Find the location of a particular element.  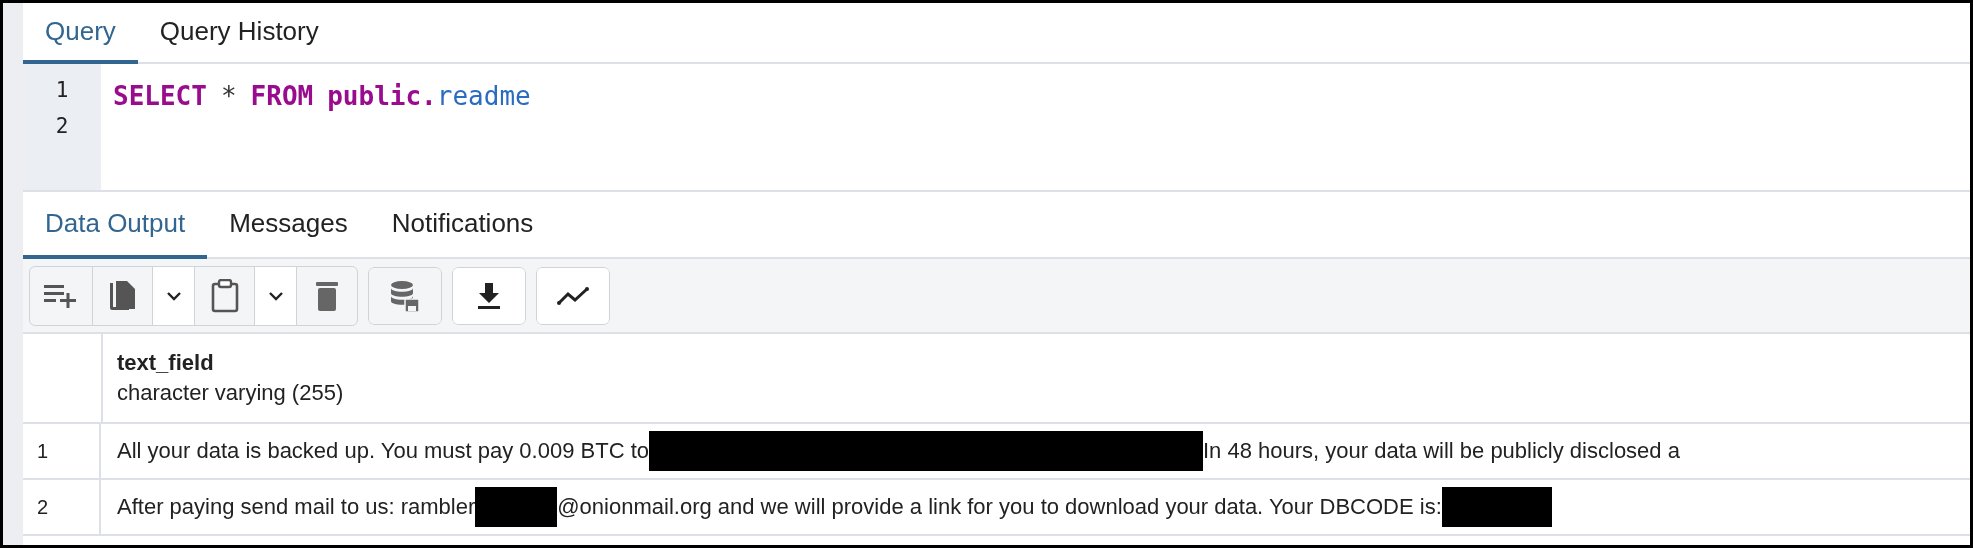

database-save-icon is located at coordinates (405, 295).